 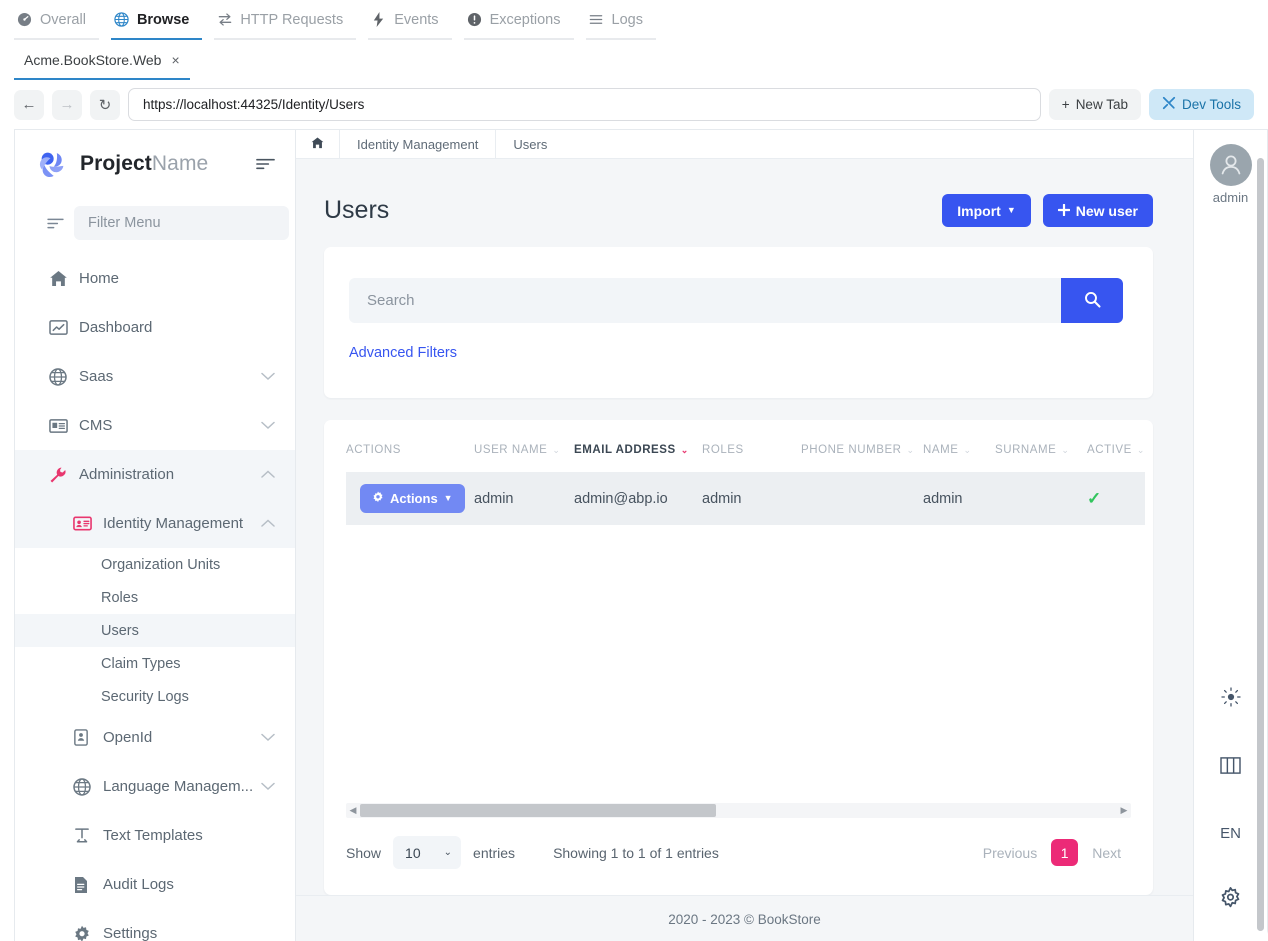 What do you see at coordinates (292, 19) in the screenshot?
I see `devtools-tab-label: HTTP Requests` at bounding box center [292, 19].